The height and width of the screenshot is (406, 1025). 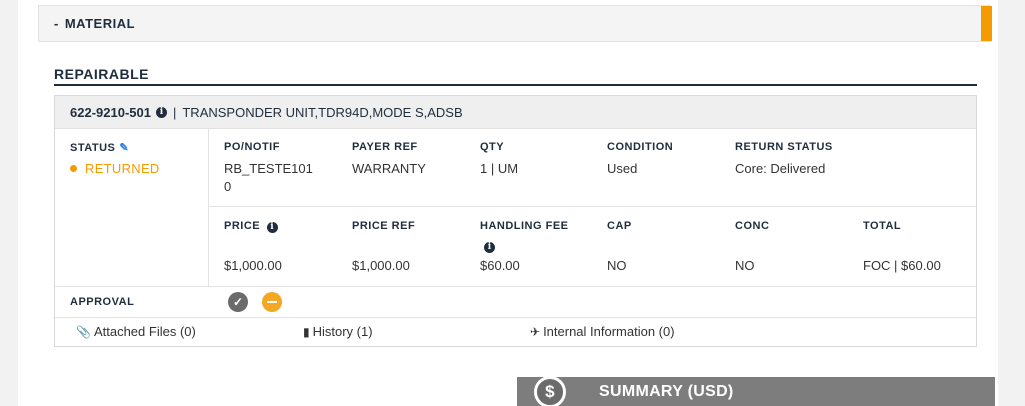 I want to click on approval-label: APPROVAL, so click(x=102, y=302).